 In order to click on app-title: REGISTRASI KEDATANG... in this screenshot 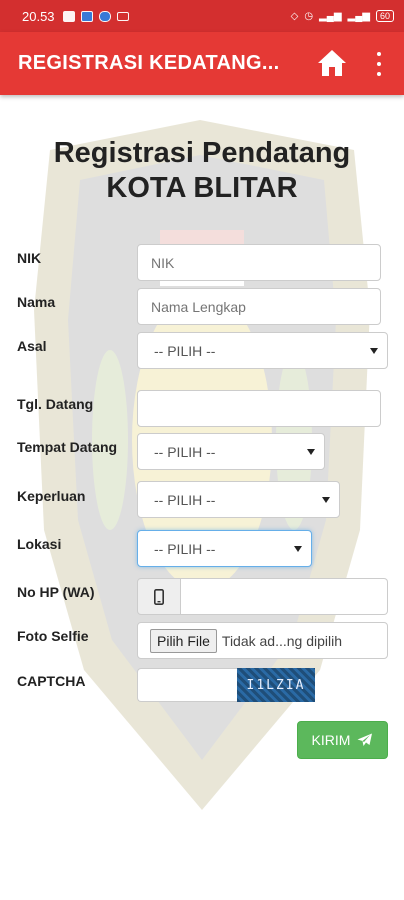, I will do `click(149, 63)`.